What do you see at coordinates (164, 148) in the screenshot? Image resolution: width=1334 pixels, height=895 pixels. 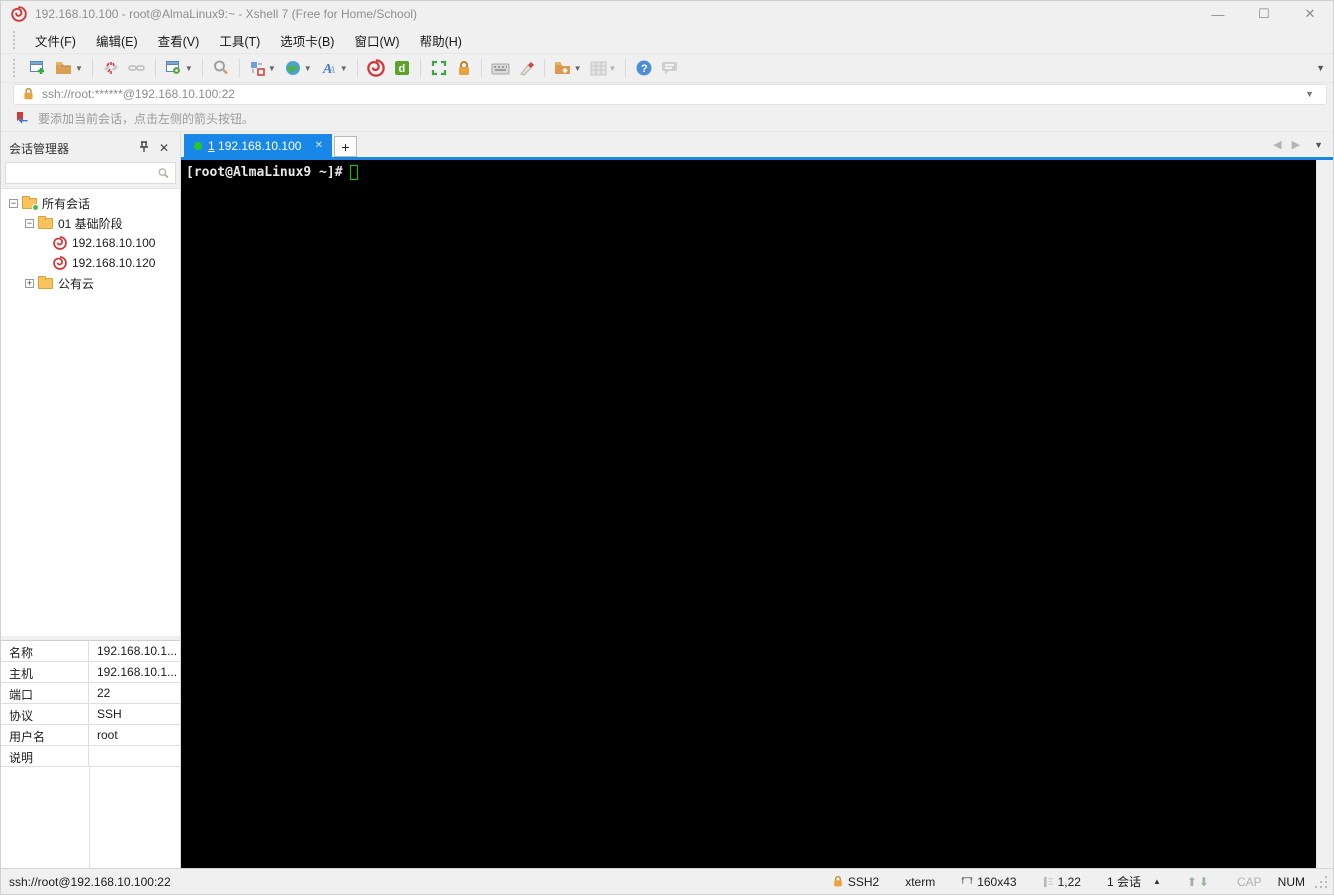 I see `panel-close-icon: ✕` at bounding box center [164, 148].